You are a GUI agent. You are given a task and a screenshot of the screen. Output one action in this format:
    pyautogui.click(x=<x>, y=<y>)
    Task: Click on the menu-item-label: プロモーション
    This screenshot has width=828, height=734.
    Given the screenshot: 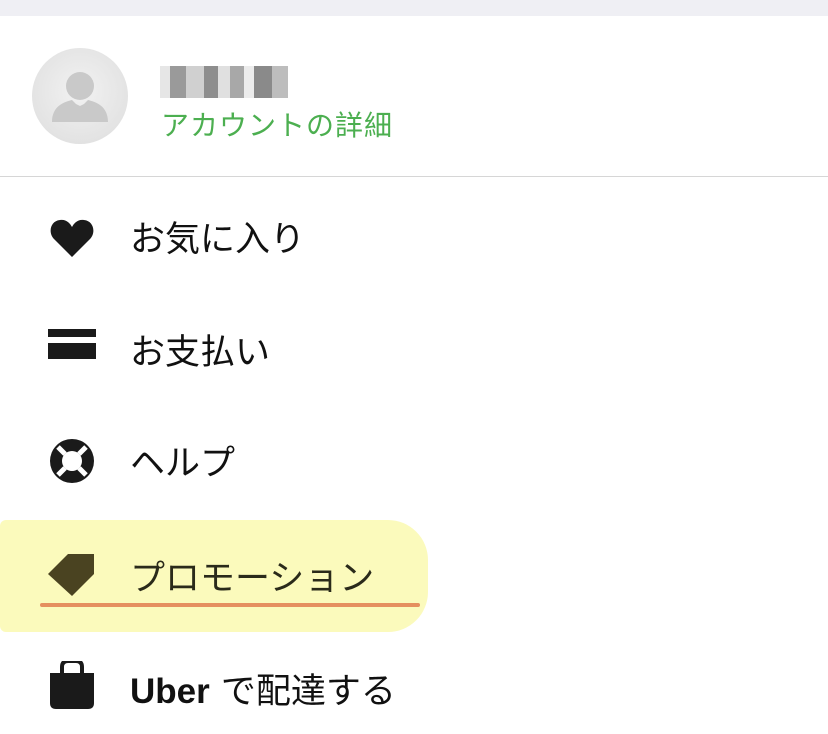 What is the action you would take?
    pyautogui.click(x=252, y=579)
    